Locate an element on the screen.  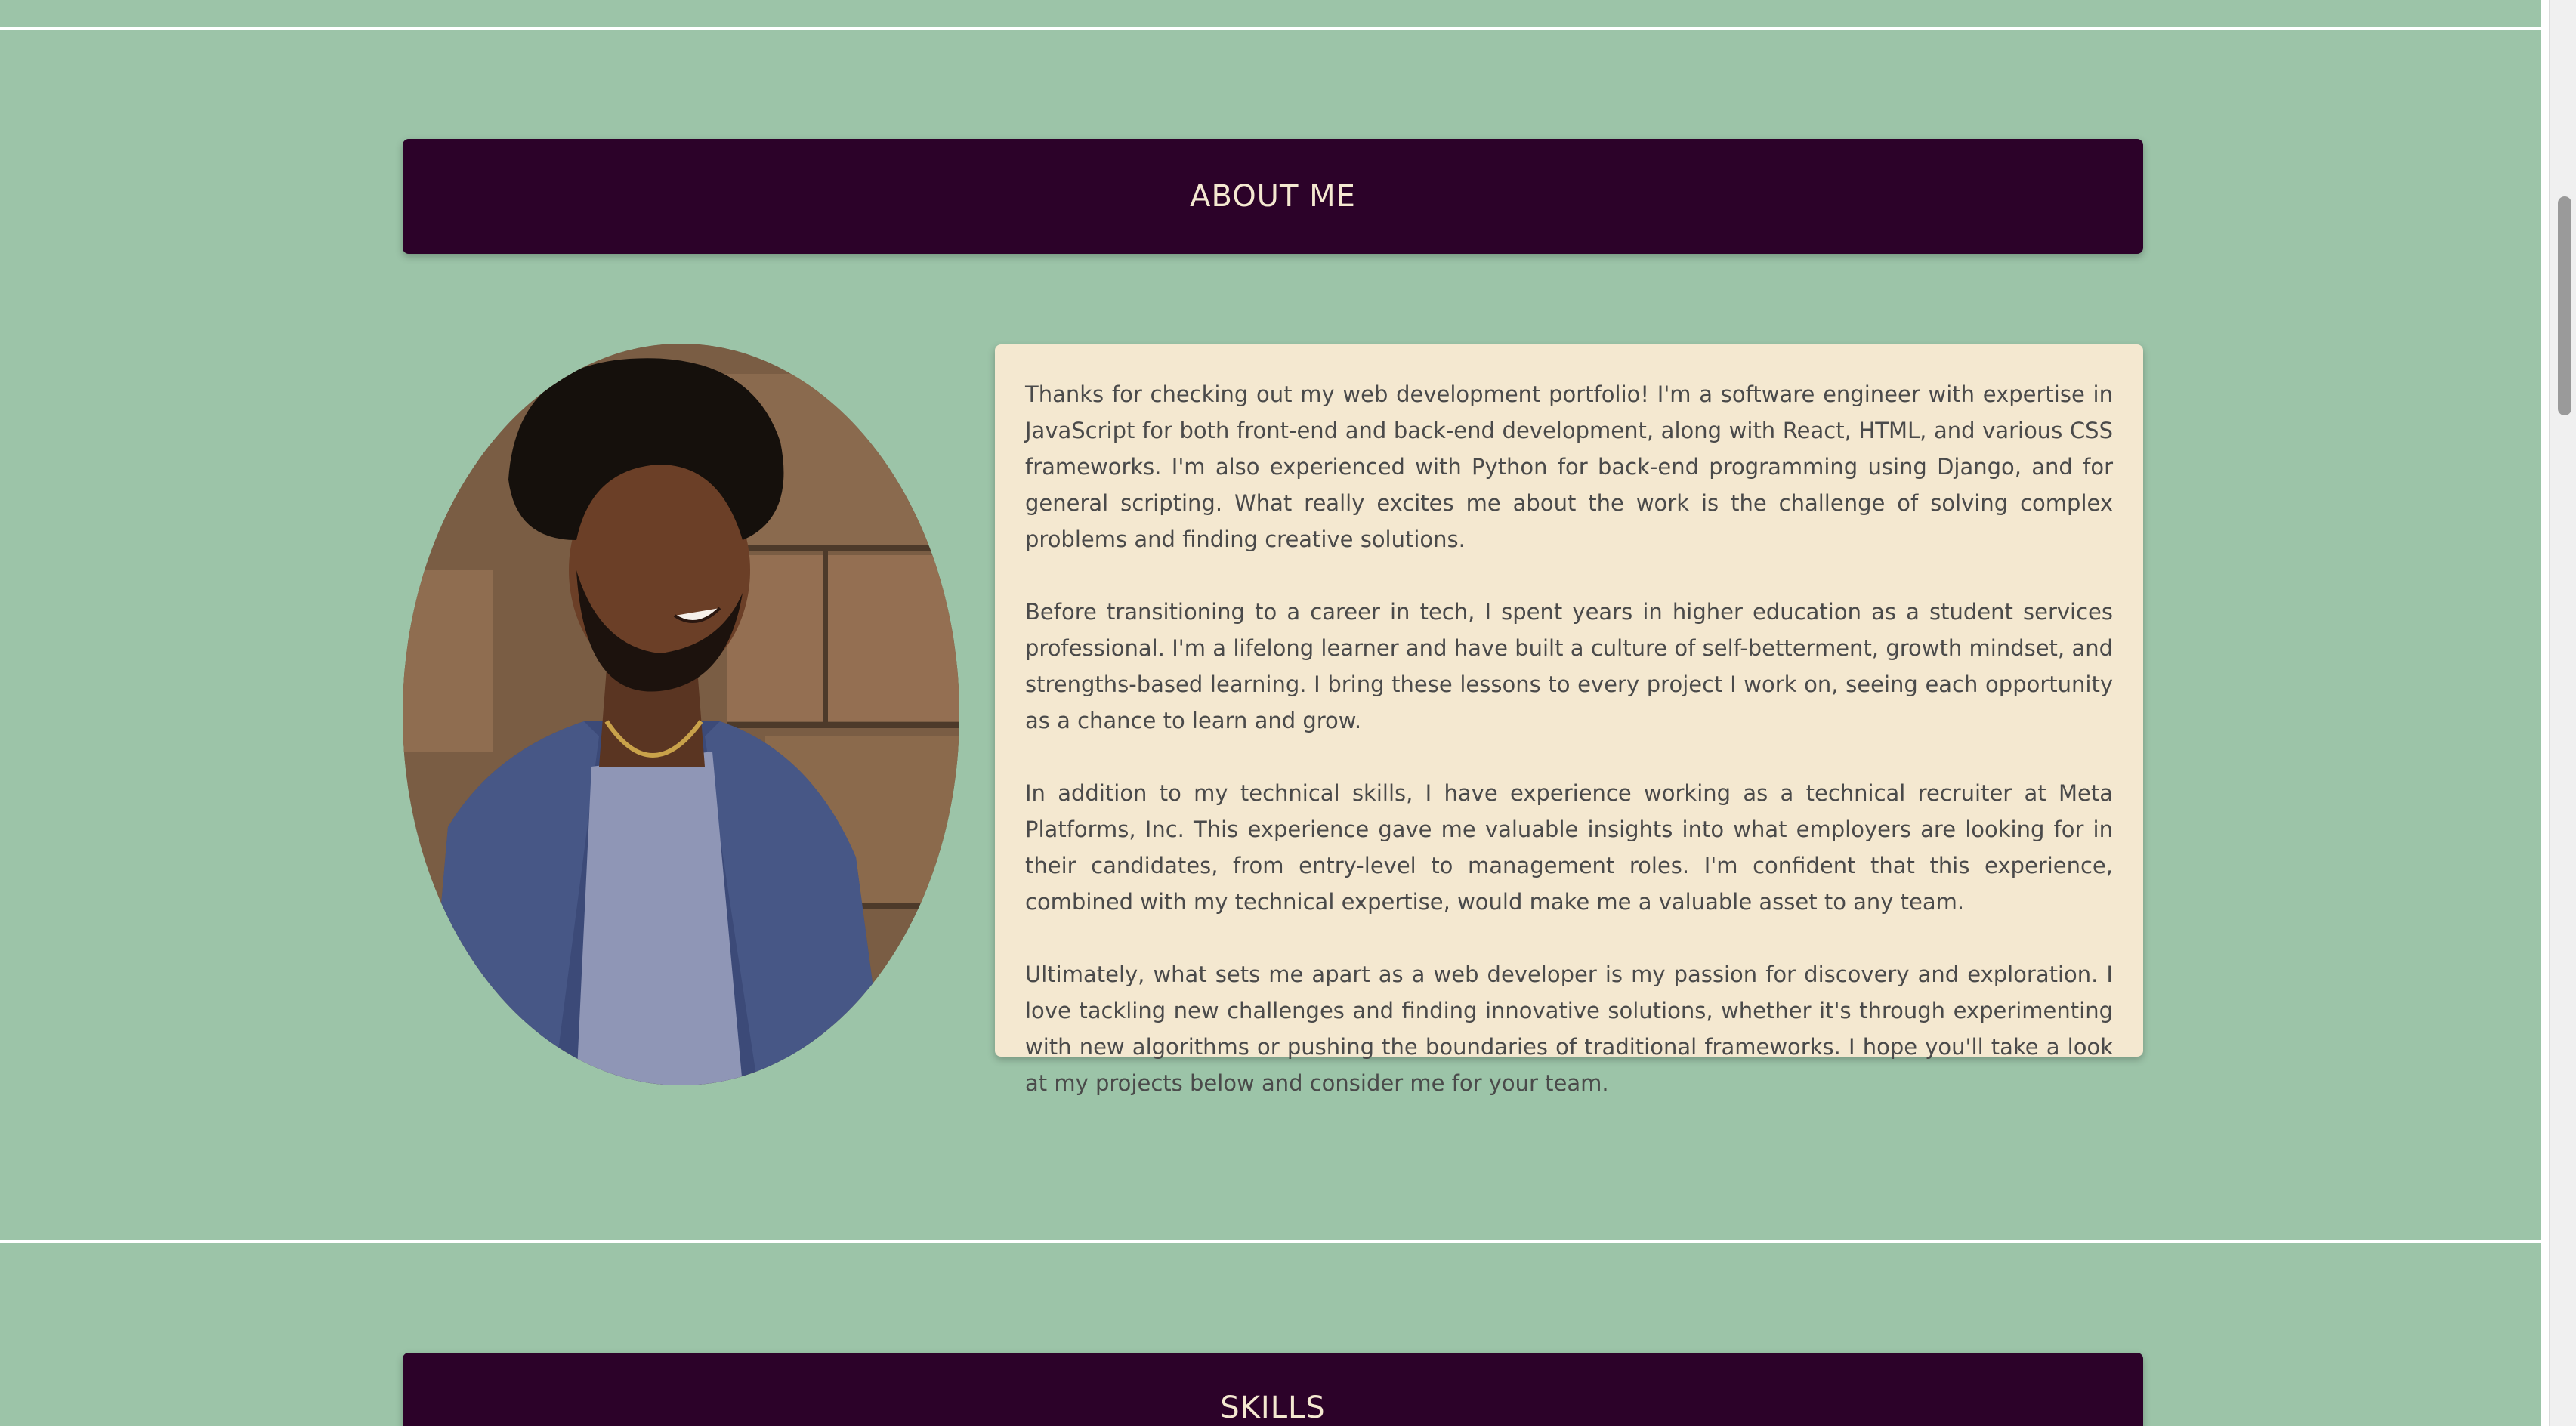
profile-photo is located at coordinates (681, 714).